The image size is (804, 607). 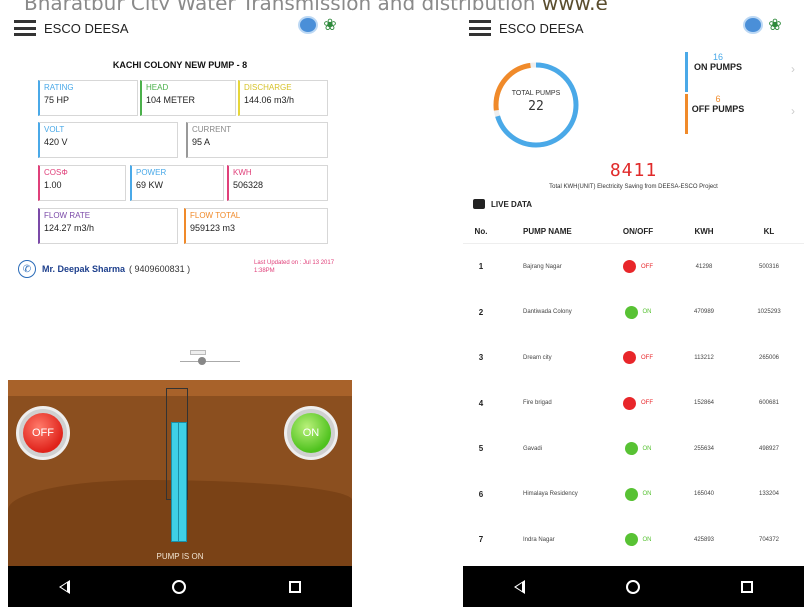 What do you see at coordinates (180, 473) in the screenshot?
I see `pump-visual: OFF ON PUMP IS ON` at bounding box center [180, 473].